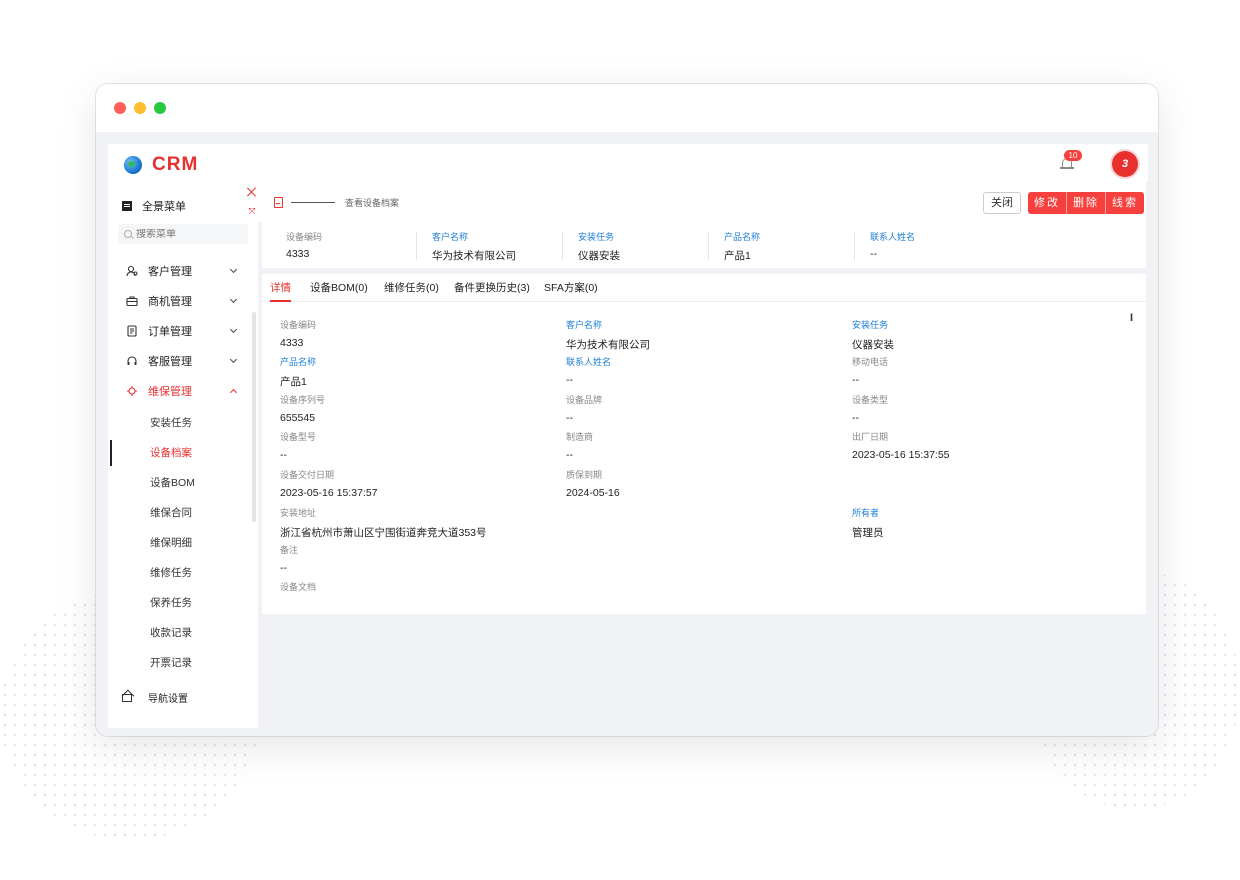 The height and width of the screenshot is (880, 1240). I want to click on sidebar-item-upkeep-task: 保养任务, so click(183, 603).